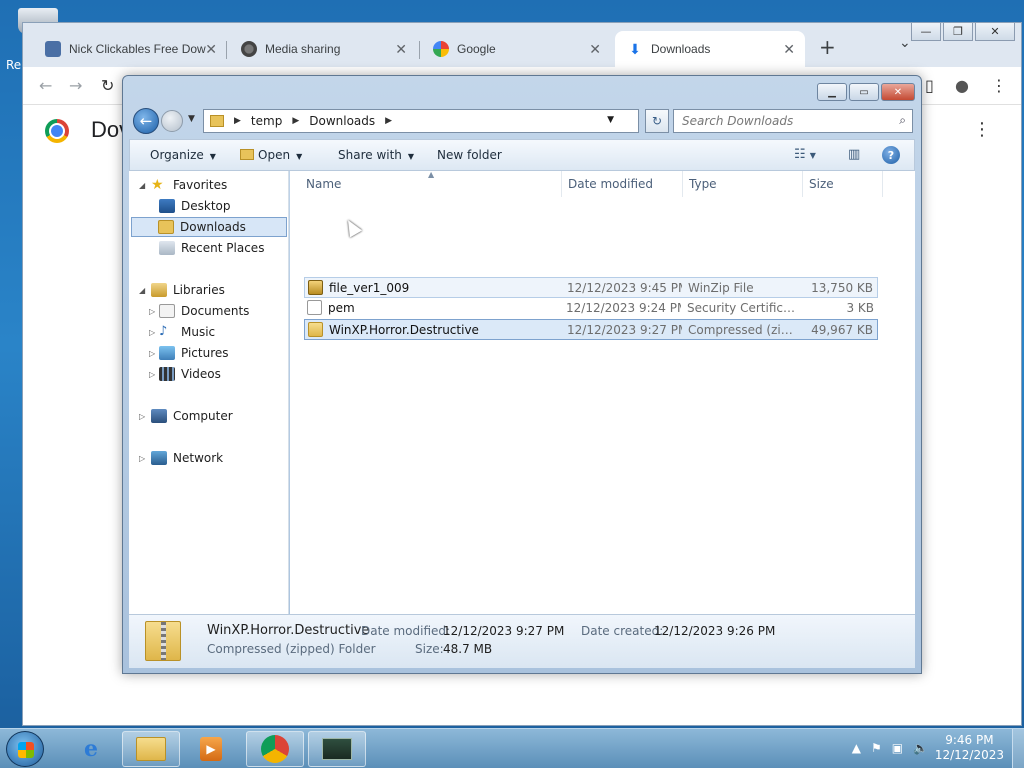 The height and width of the screenshot is (768, 1024). Describe the element at coordinates (969, 748) in the screenshot. I see `system-clock: 9:46 PM 12/12/2023` at that location.